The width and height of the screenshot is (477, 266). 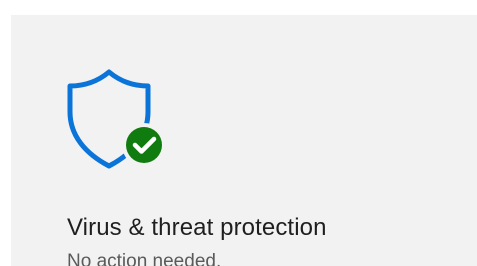 I want to click on tile-status: No action needed., so click(x=144, y=258).